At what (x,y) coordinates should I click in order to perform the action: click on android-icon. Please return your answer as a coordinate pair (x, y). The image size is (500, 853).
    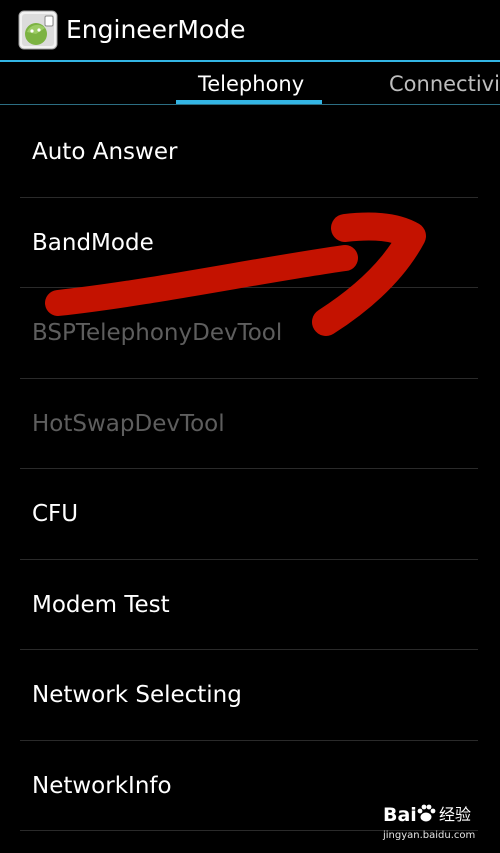
    Looking at the image, I should click on (38, 30).